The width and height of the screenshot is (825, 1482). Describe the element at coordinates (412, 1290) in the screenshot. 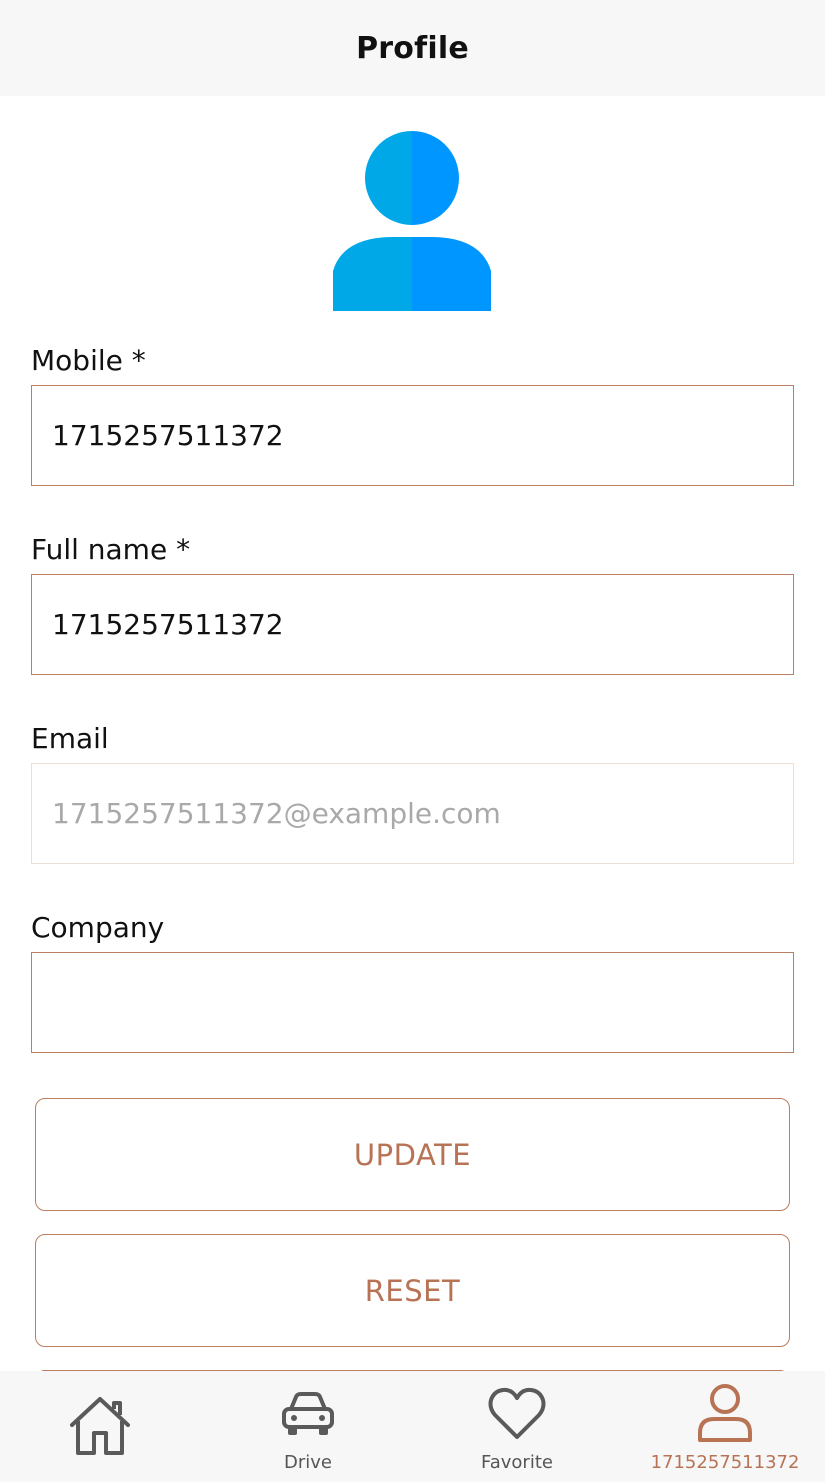

I see `reset-button: RESET` at that location.